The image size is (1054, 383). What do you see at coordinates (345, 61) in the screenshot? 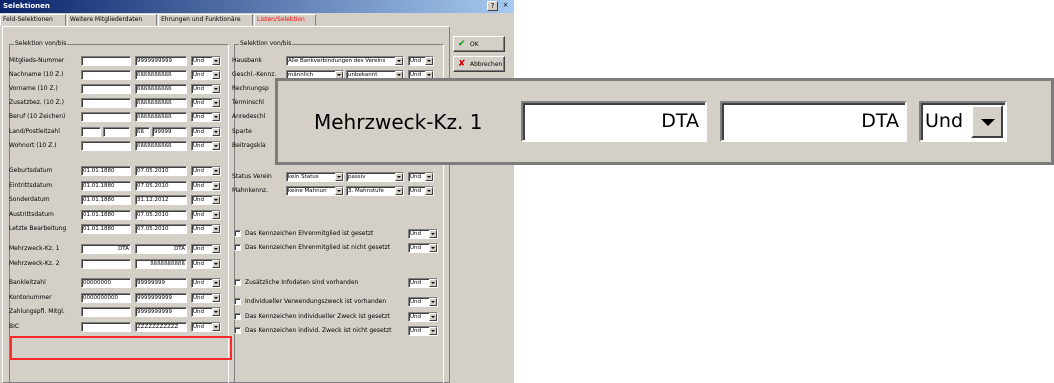
I see `hausbank-select: Alle Bankverbindungen des Vereins` at bounding box center [345, 61].